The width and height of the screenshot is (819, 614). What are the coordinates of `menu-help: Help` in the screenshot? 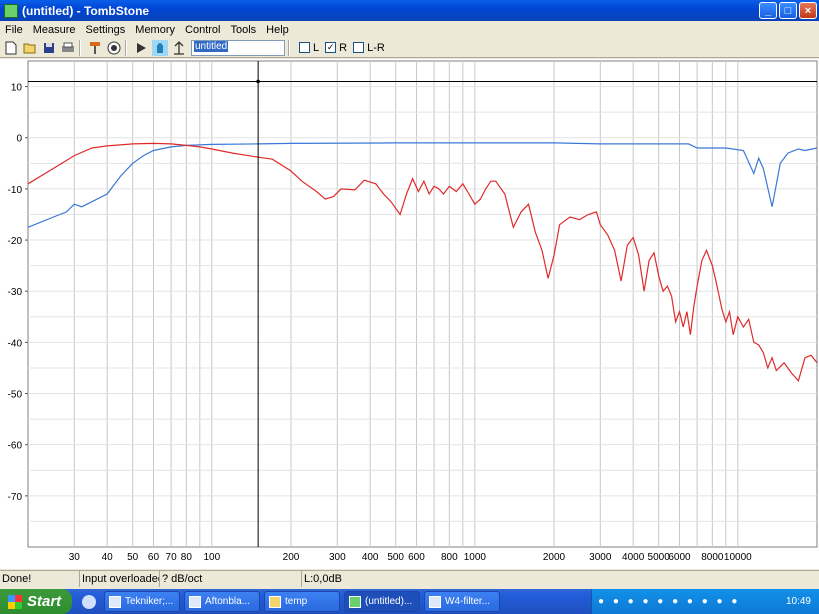 It's located at (277, 30).